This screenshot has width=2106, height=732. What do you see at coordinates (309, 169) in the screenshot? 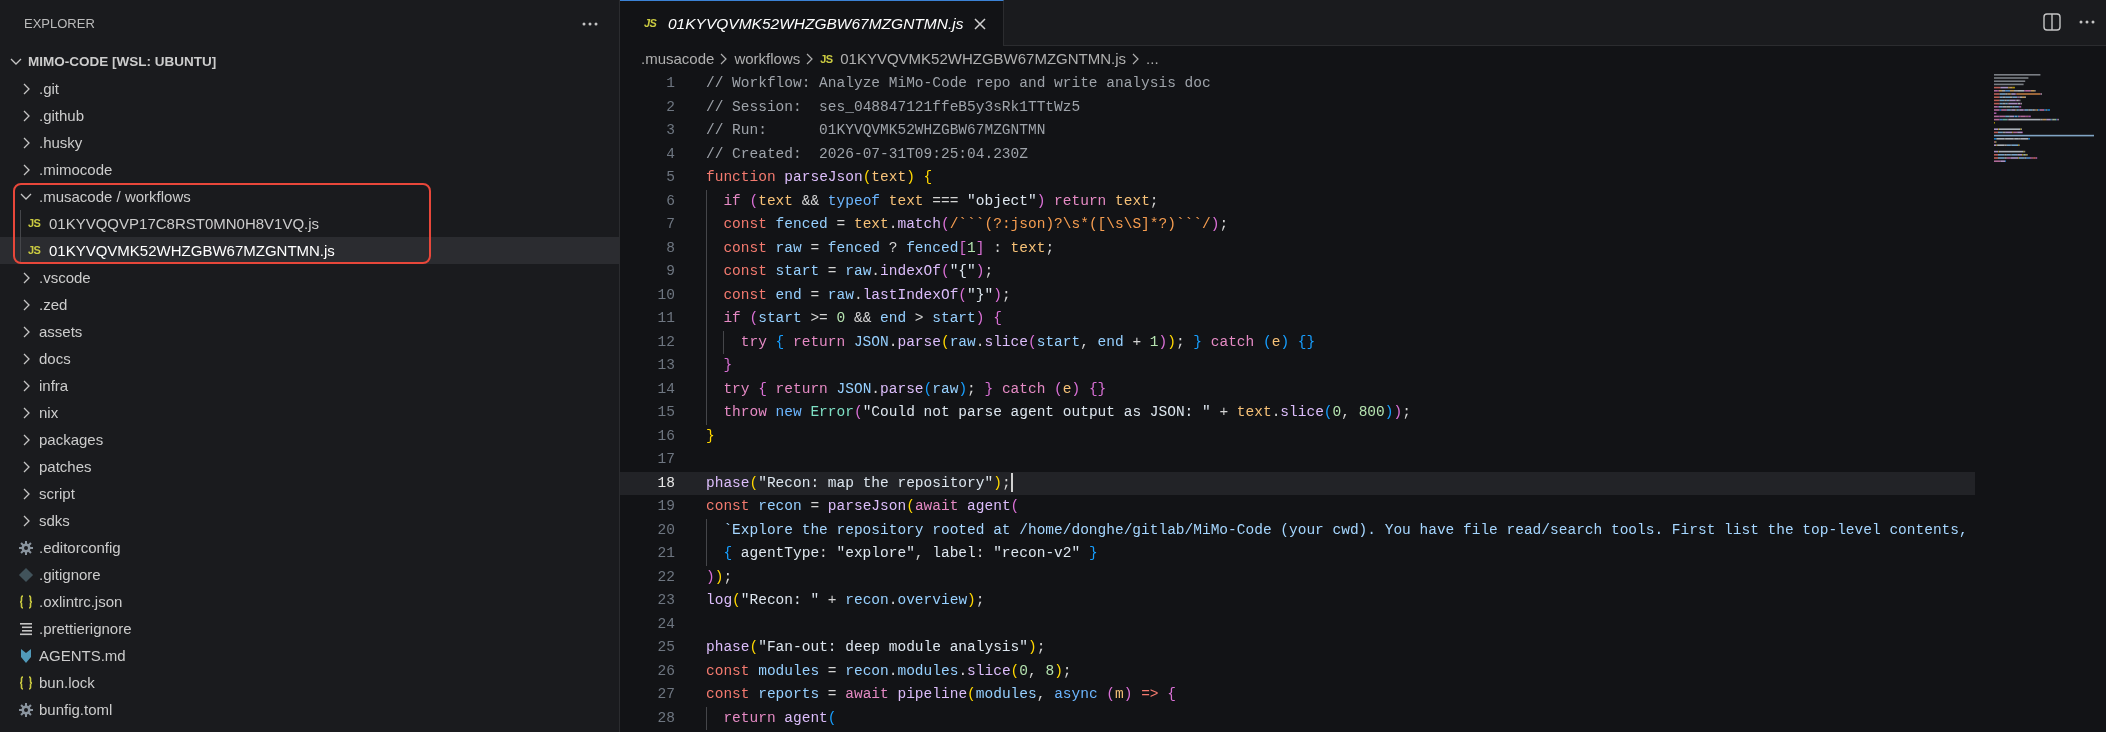
I see `folder-row: .mimocode` at bounding box center [309, 169].